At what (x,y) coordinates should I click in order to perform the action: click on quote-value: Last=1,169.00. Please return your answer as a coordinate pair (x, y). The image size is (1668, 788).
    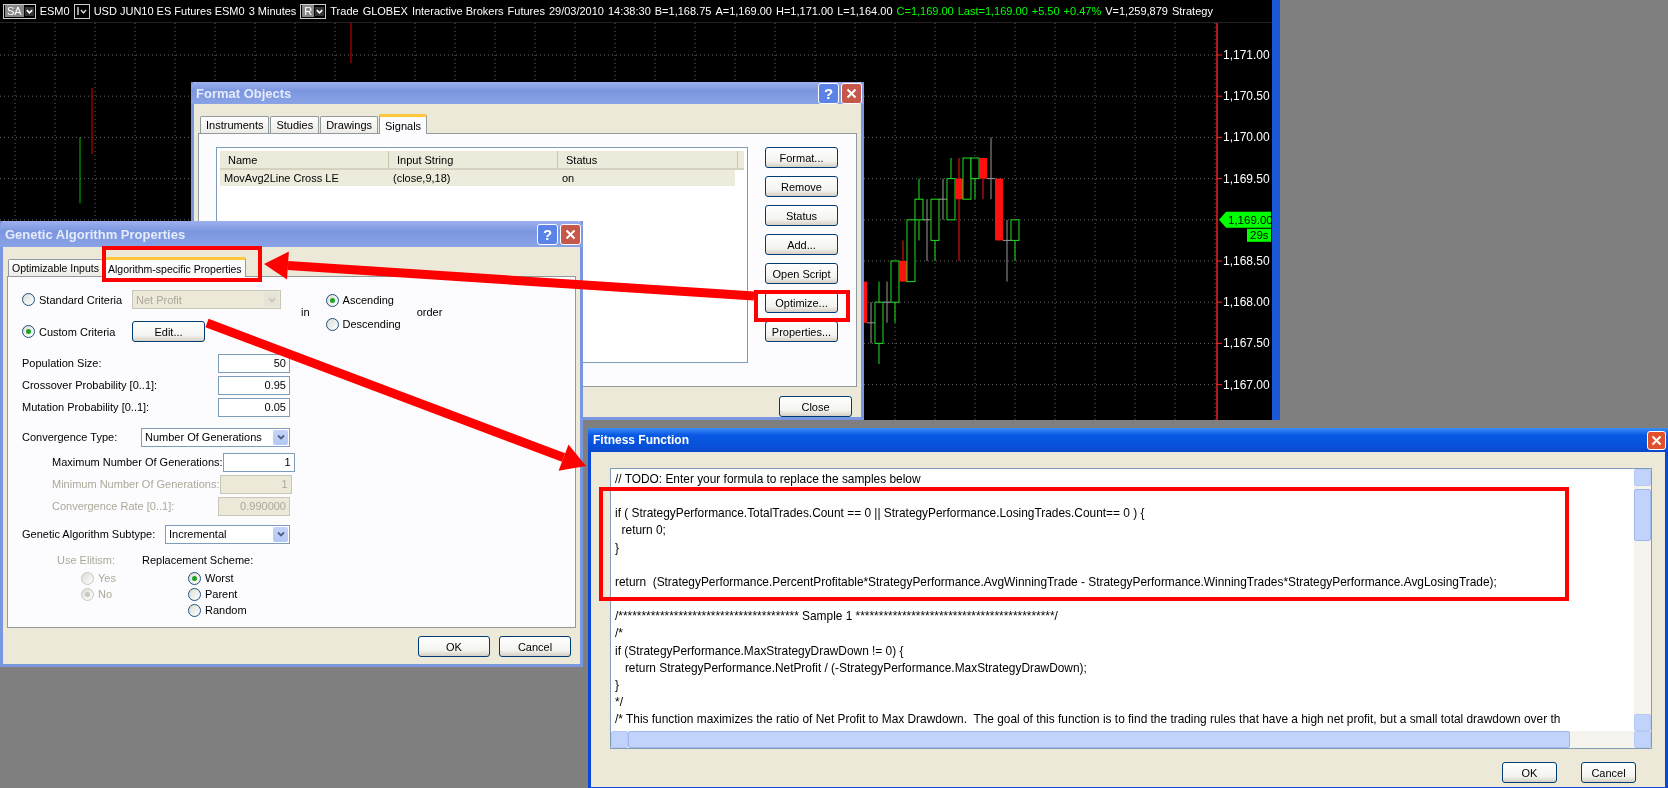
    Looking at the image, I should click on (992, 11).